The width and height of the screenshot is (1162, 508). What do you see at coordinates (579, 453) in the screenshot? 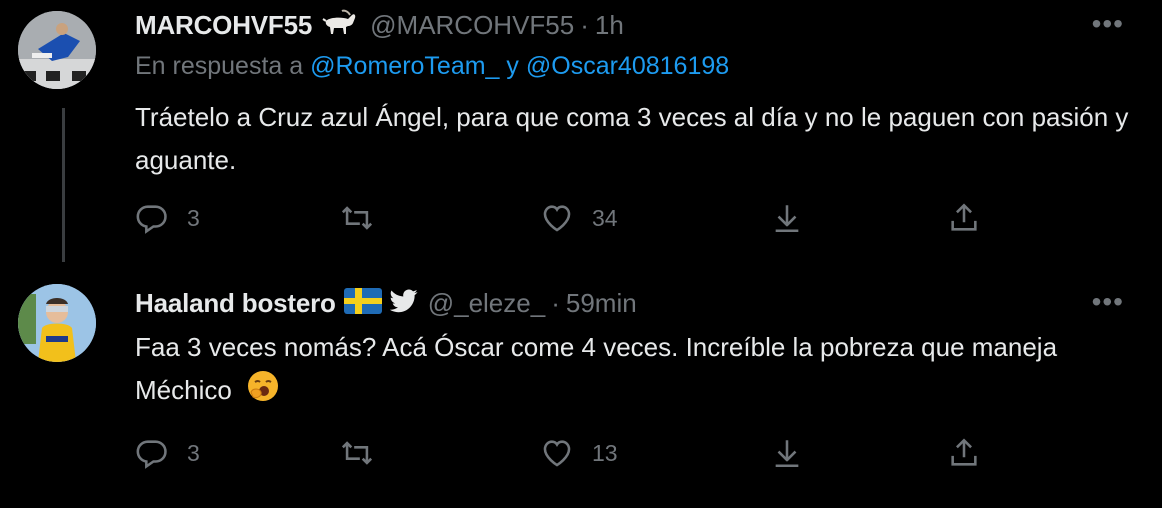
I see `like-button: 13` at bounding box center [579, 453].